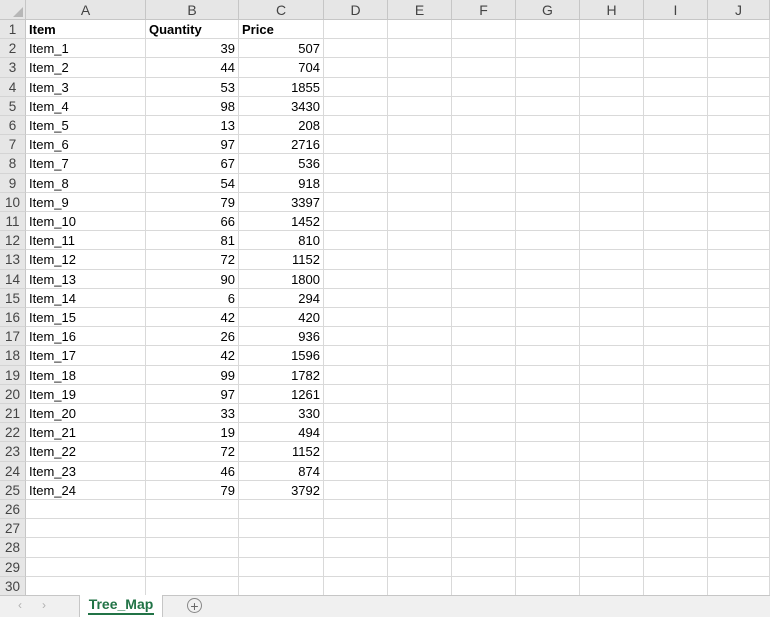 The width and height of the screenshot is (770, 617). I want to click on cell: 26, so click(192, 337).